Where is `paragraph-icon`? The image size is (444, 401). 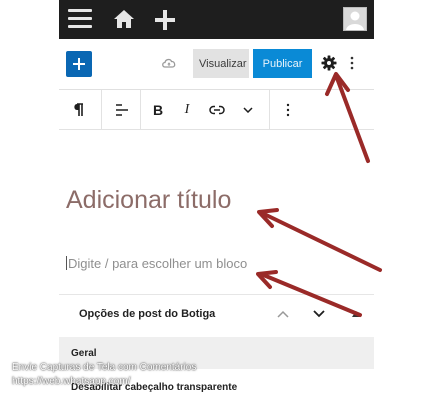
paragraph-icon is located at coordinates (78, 109).